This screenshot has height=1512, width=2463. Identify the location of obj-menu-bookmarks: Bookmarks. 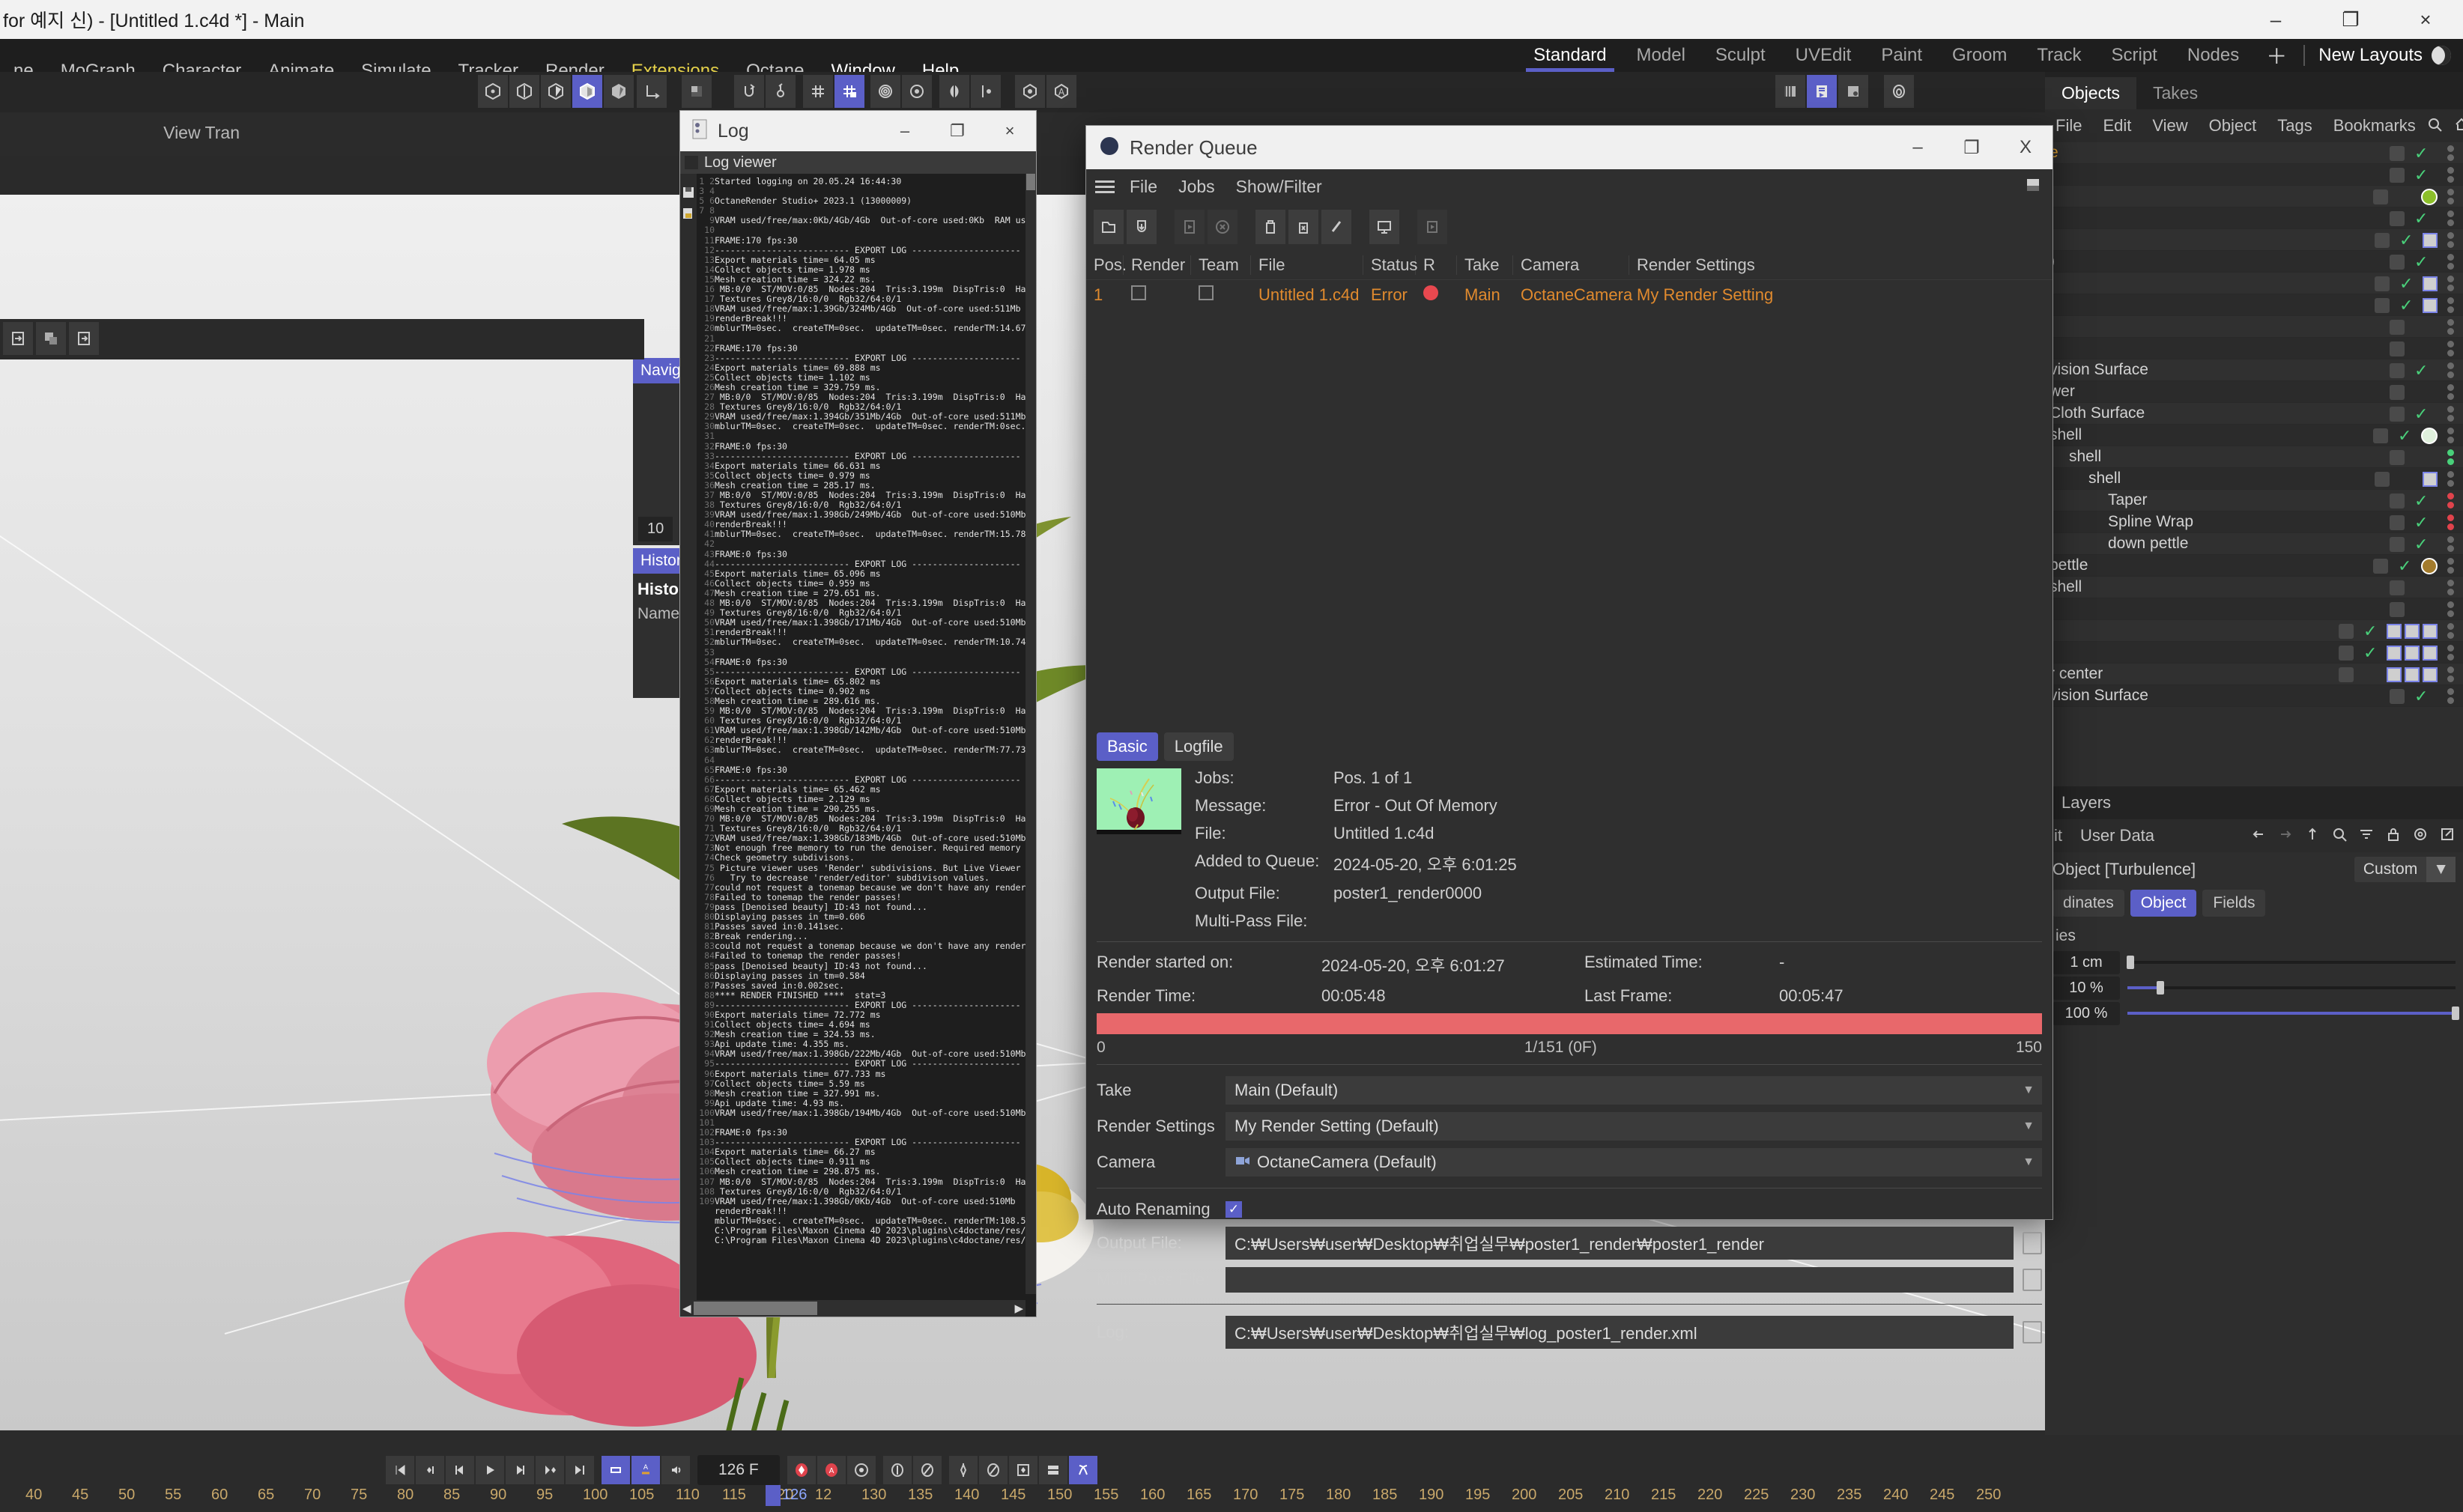
(2374, 126).